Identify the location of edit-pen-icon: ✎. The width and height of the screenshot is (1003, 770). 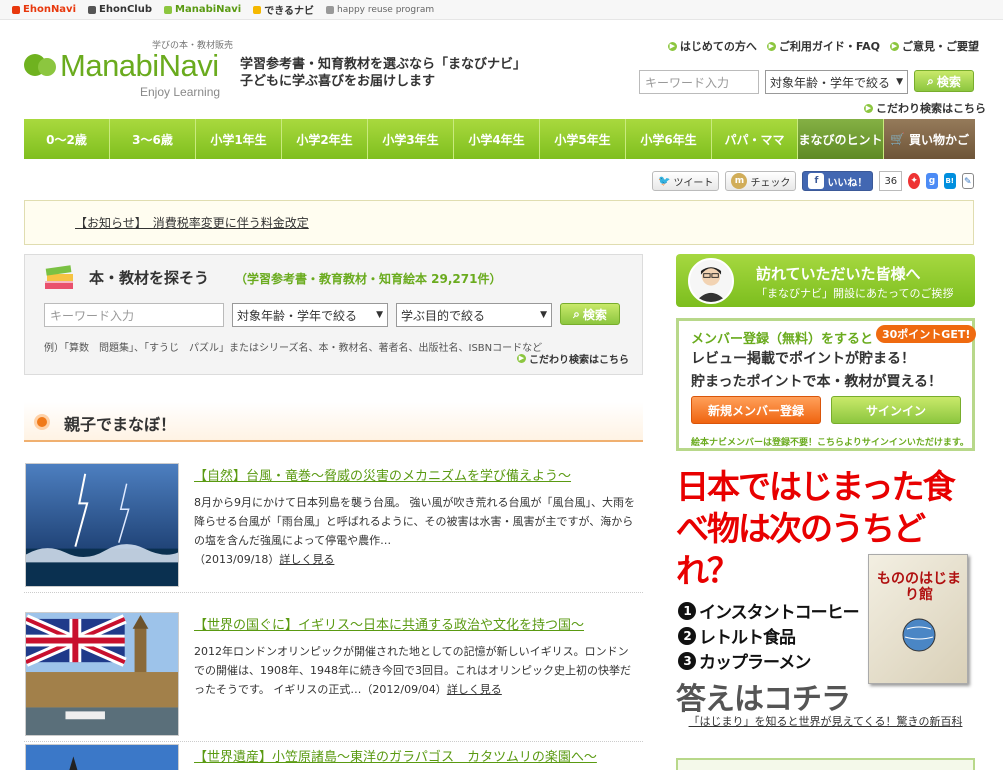
(967, 181).